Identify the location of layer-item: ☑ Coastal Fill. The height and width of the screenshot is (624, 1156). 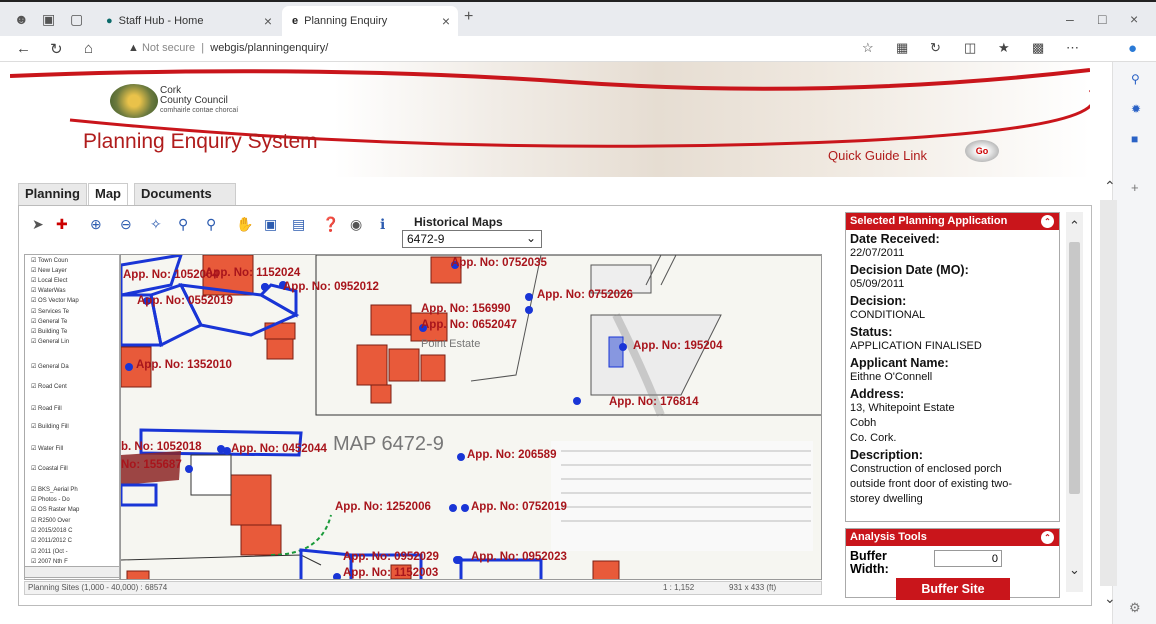
(49, 468).